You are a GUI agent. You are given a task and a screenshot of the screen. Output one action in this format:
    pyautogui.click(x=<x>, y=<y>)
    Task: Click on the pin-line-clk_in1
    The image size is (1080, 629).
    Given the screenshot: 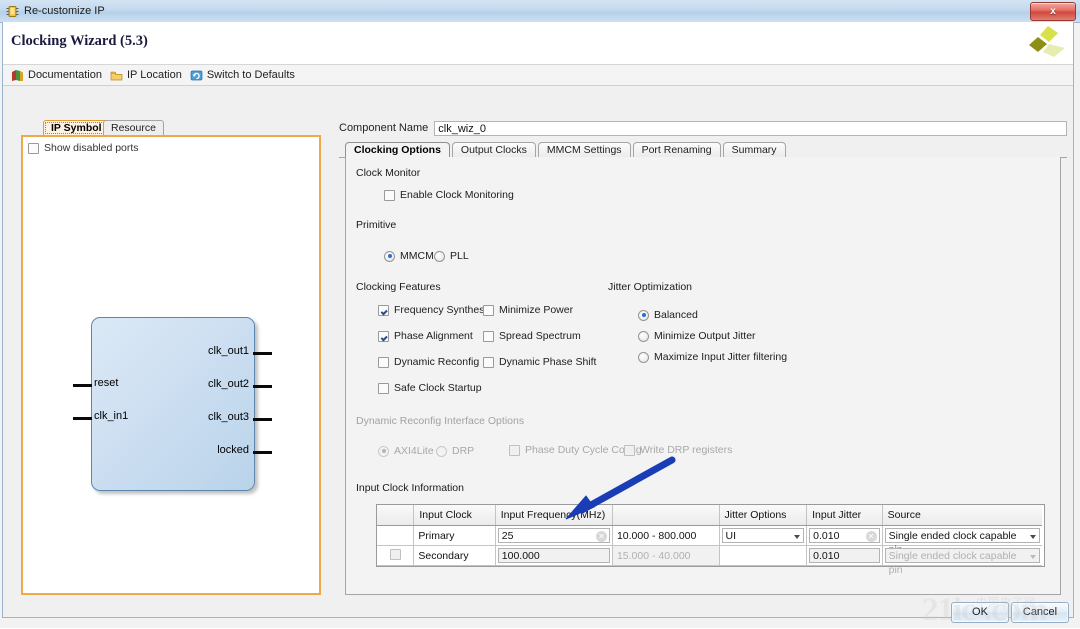 What is the action you would take?
    pyautogui.click(x=82, y=418)
    